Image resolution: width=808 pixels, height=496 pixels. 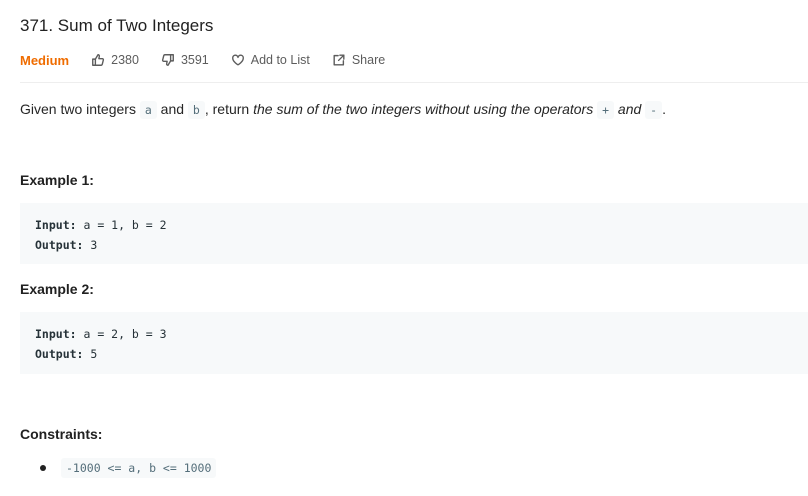 I want to click on problem-title: 371. Sum of Two Integers, so click(x=117, y=25).